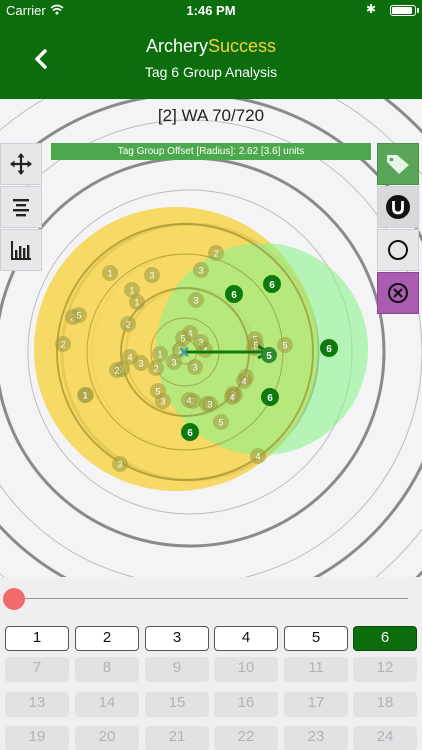  Describe the element at coordinates (37, 638) in the screenshot. I see `tag-button-1: 1` at that location.